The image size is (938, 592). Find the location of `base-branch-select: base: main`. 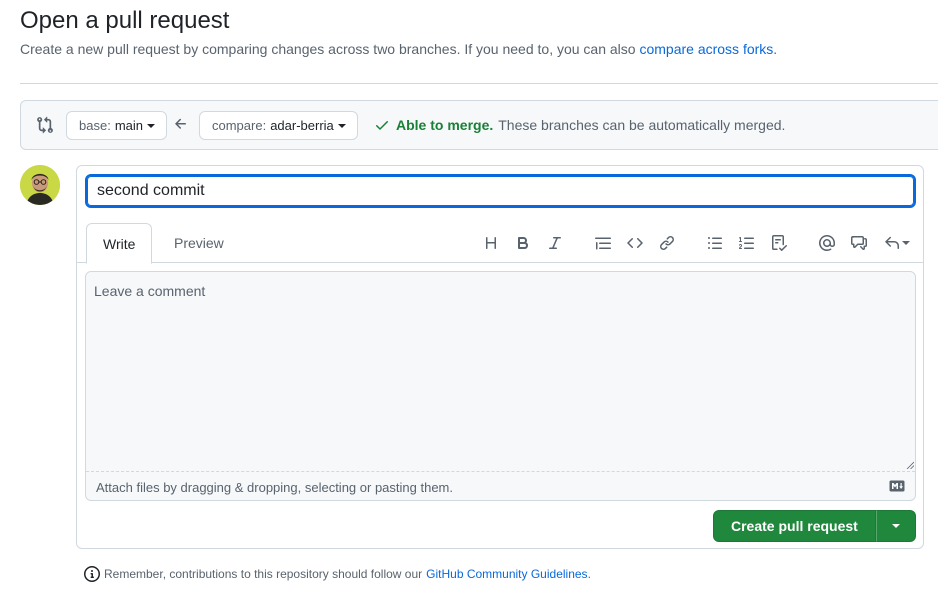

base-branch-select: base: main is located at coordinates (116, 125).